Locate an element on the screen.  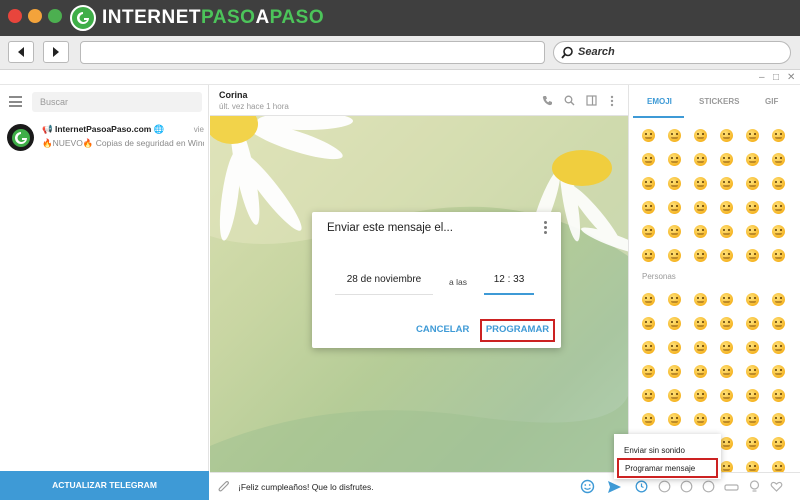
forward-button is located at coordinates (56, 52).